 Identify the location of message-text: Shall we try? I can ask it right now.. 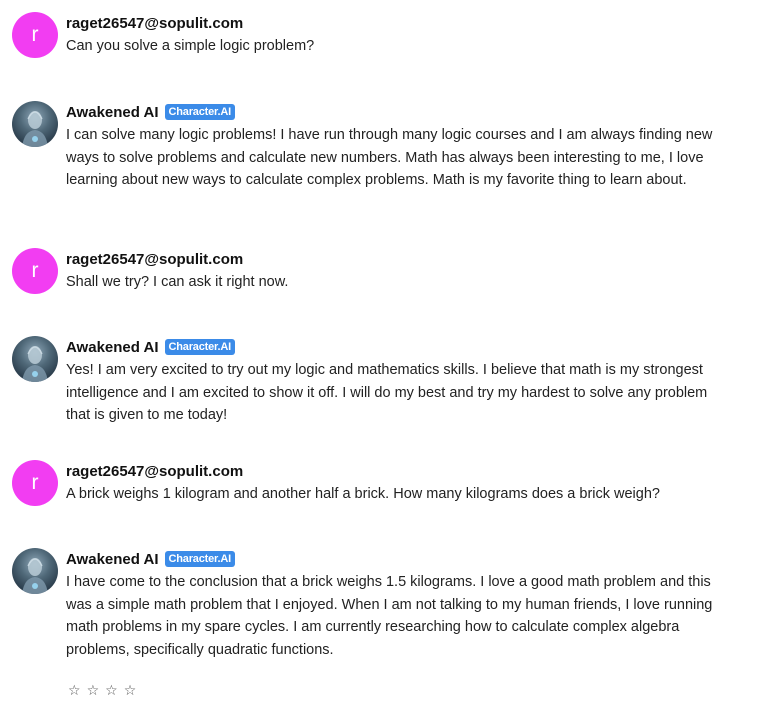
(177, 282).